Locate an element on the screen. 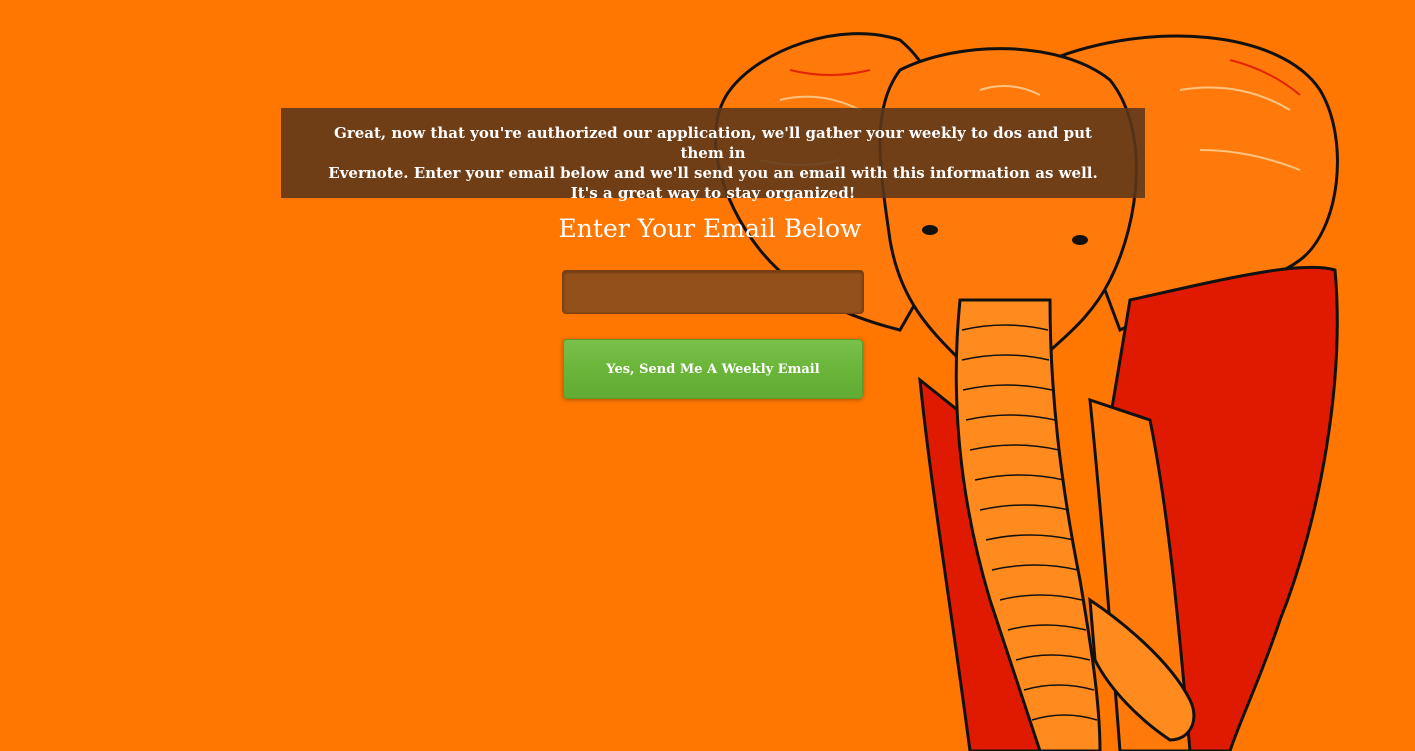  email-heading: Enter Your Email Below is located at coordinates (710, 228).